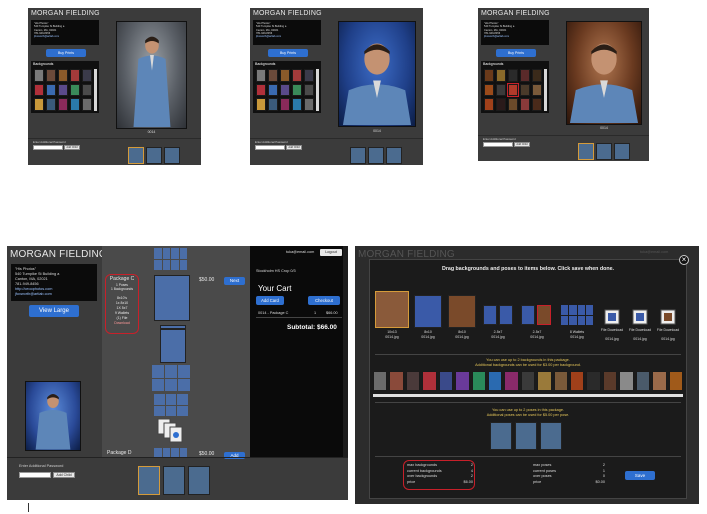 The width and height of the screenshot is (707, 514). Describe the element at coordinates (54, 311) in the screenshot. I see `view-large-button: View Large` at that location.